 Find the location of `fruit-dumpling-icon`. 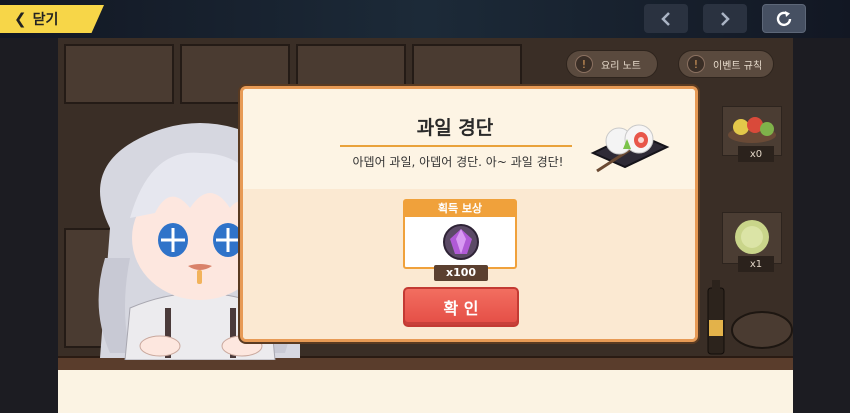

fruit-dumpling-icon is located at coordinates (630, 148).